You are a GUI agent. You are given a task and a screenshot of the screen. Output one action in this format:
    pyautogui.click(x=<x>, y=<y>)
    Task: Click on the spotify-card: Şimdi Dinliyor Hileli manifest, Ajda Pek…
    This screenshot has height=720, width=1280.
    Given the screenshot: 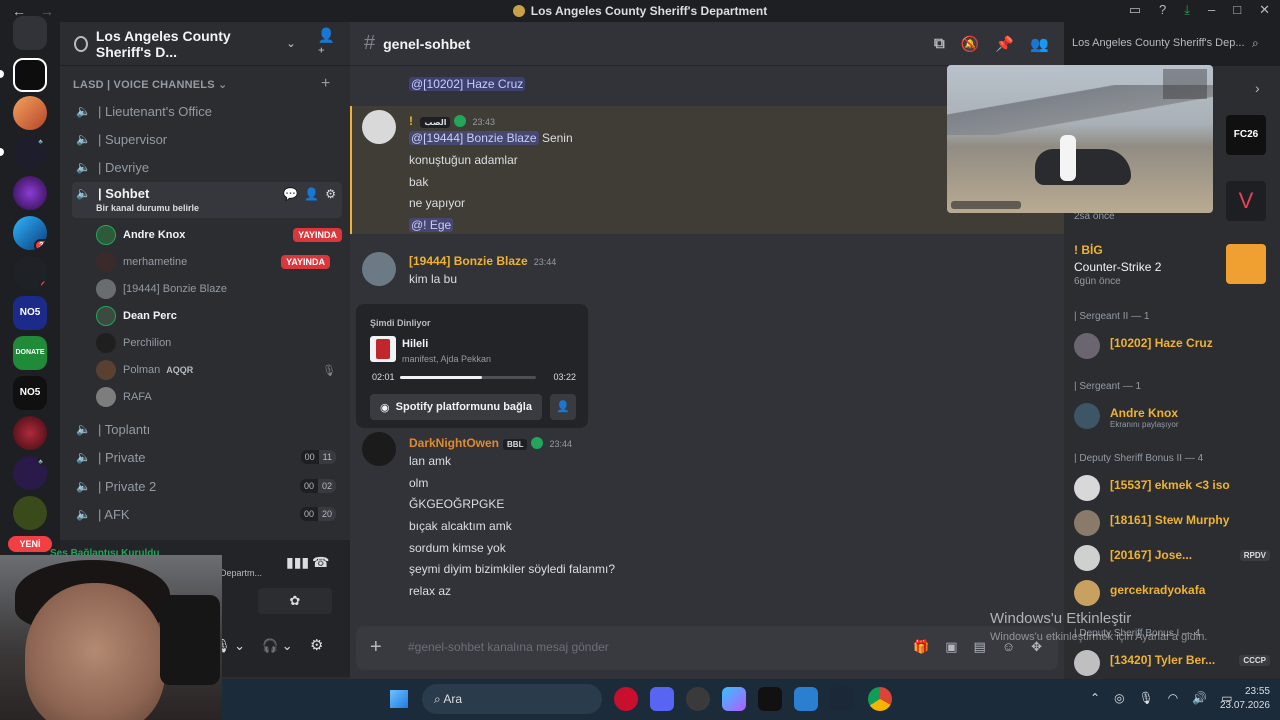 What is the action you would take?
    pyautogui.click(x=472, y=366)
    